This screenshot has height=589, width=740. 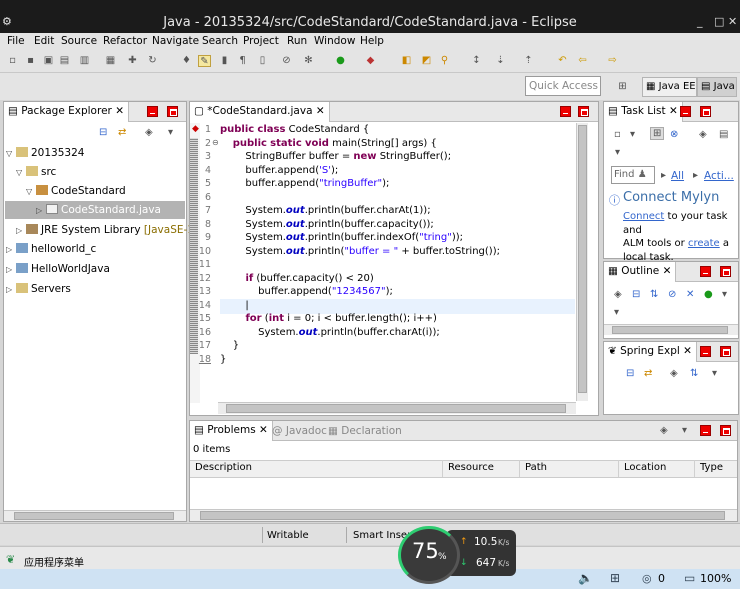 What do you see at coordinates (562, 61) in the screenshot?
I see `last-edit-icon: ↶` at bounding box center [562, 61].